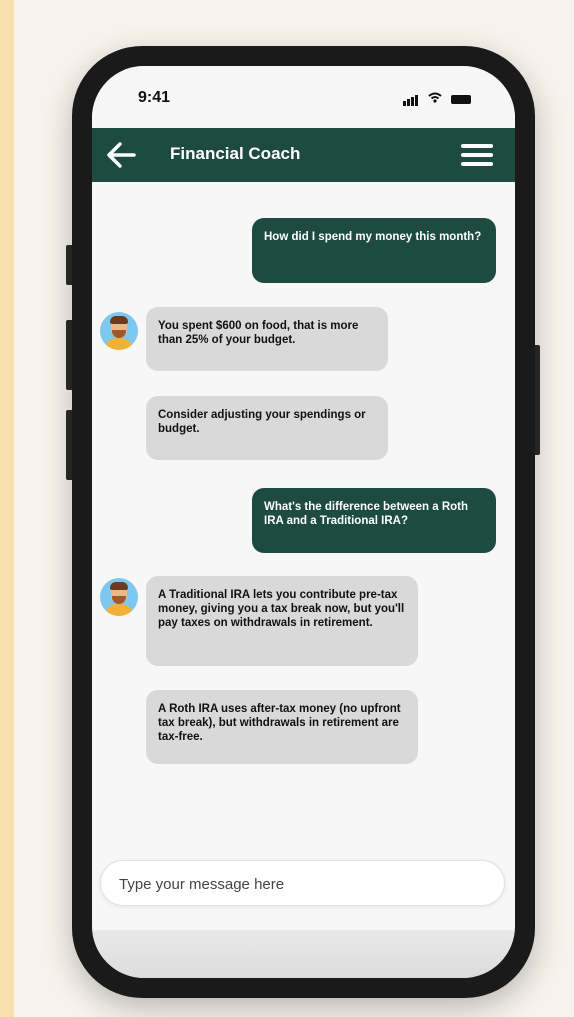 This screenshot has width=574, height=1017. I want to click on signal-icon, so click(413, 98).